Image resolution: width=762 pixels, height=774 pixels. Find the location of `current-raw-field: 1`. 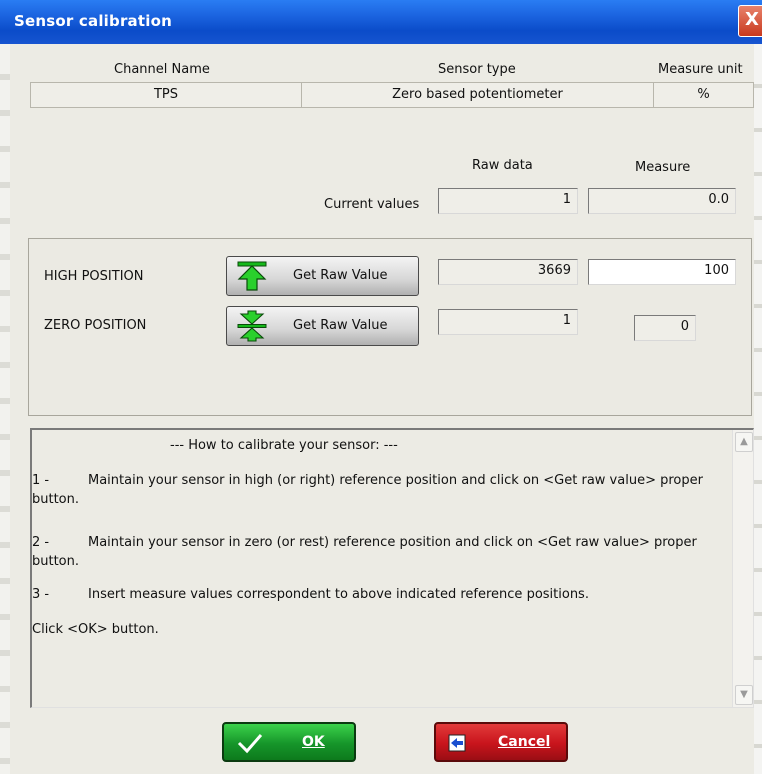

current-raw-field: 1 is located at coordinates (508, 201).